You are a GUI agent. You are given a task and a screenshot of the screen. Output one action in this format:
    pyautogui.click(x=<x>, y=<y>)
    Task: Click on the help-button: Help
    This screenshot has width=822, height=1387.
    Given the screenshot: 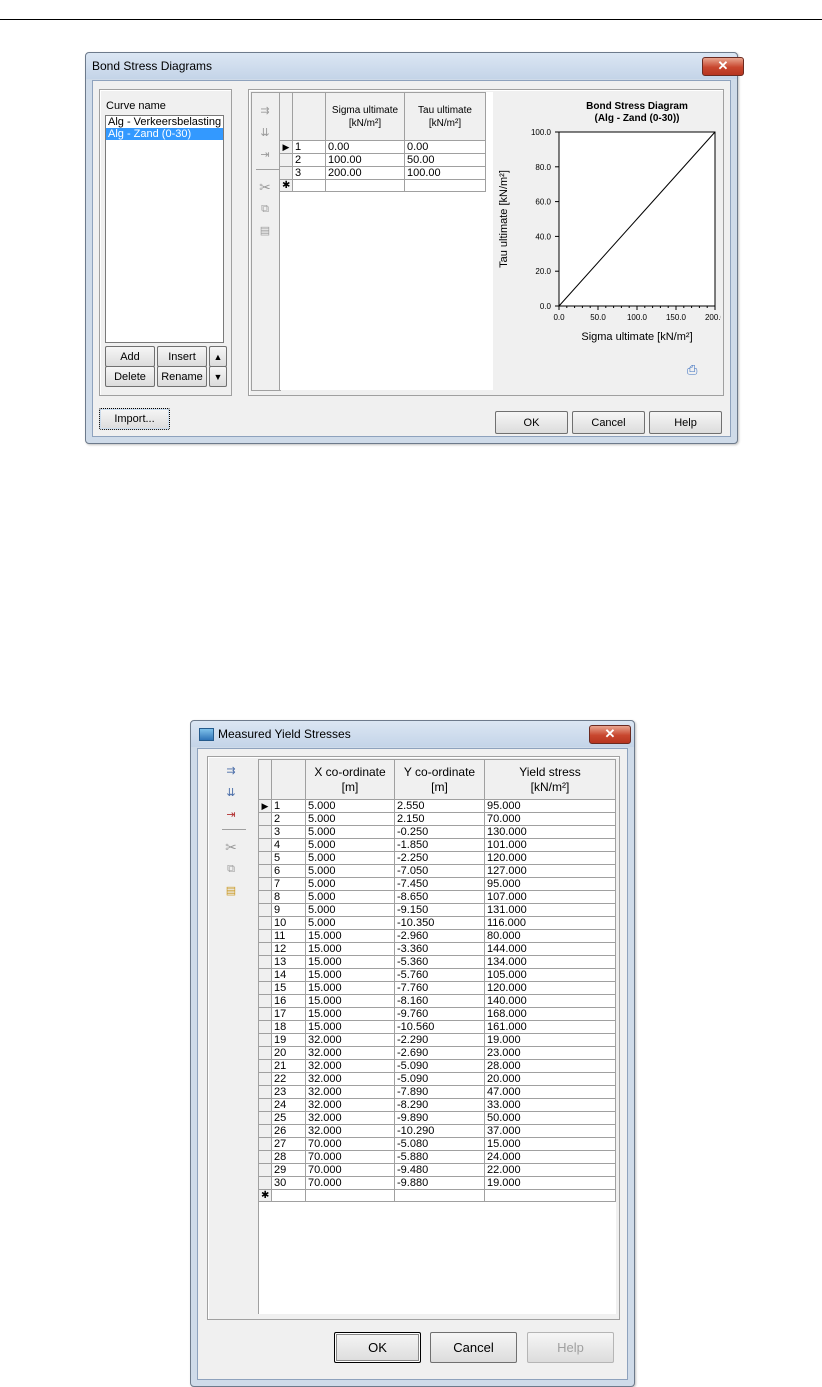 What is the action you would take?
    pyautogui.click(x=685, y=422)
    